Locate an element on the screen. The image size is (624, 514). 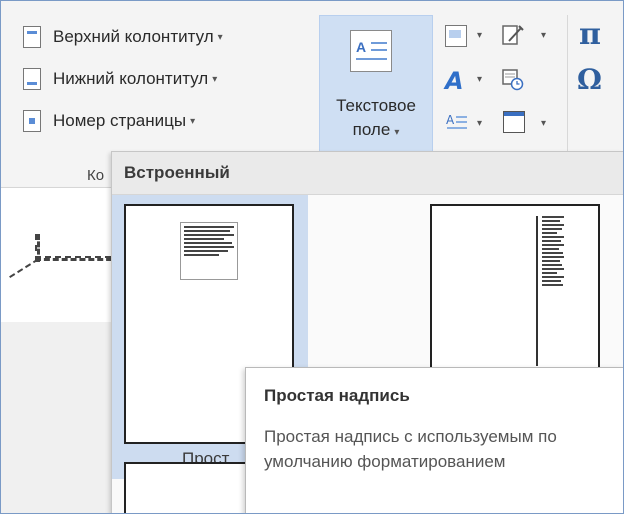
gallery-section-title: Встроенный is located at coordinates (177, 172).